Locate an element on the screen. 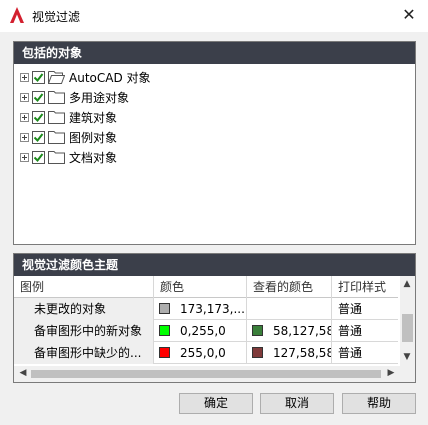  color-cell: 255,0,0 is located at coordinates (200, 353).